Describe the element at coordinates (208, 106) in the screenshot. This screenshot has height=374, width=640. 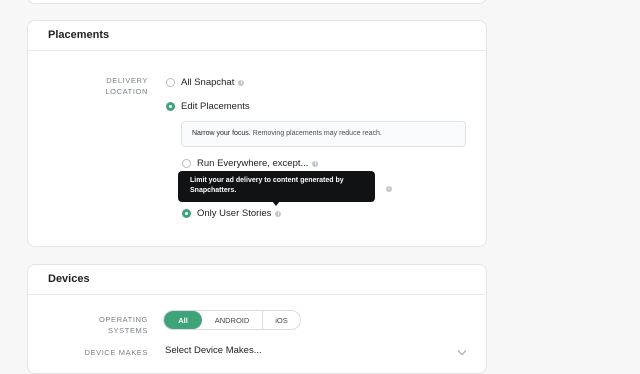
I see `radio-edit-placements: Edit Placements` at that location.